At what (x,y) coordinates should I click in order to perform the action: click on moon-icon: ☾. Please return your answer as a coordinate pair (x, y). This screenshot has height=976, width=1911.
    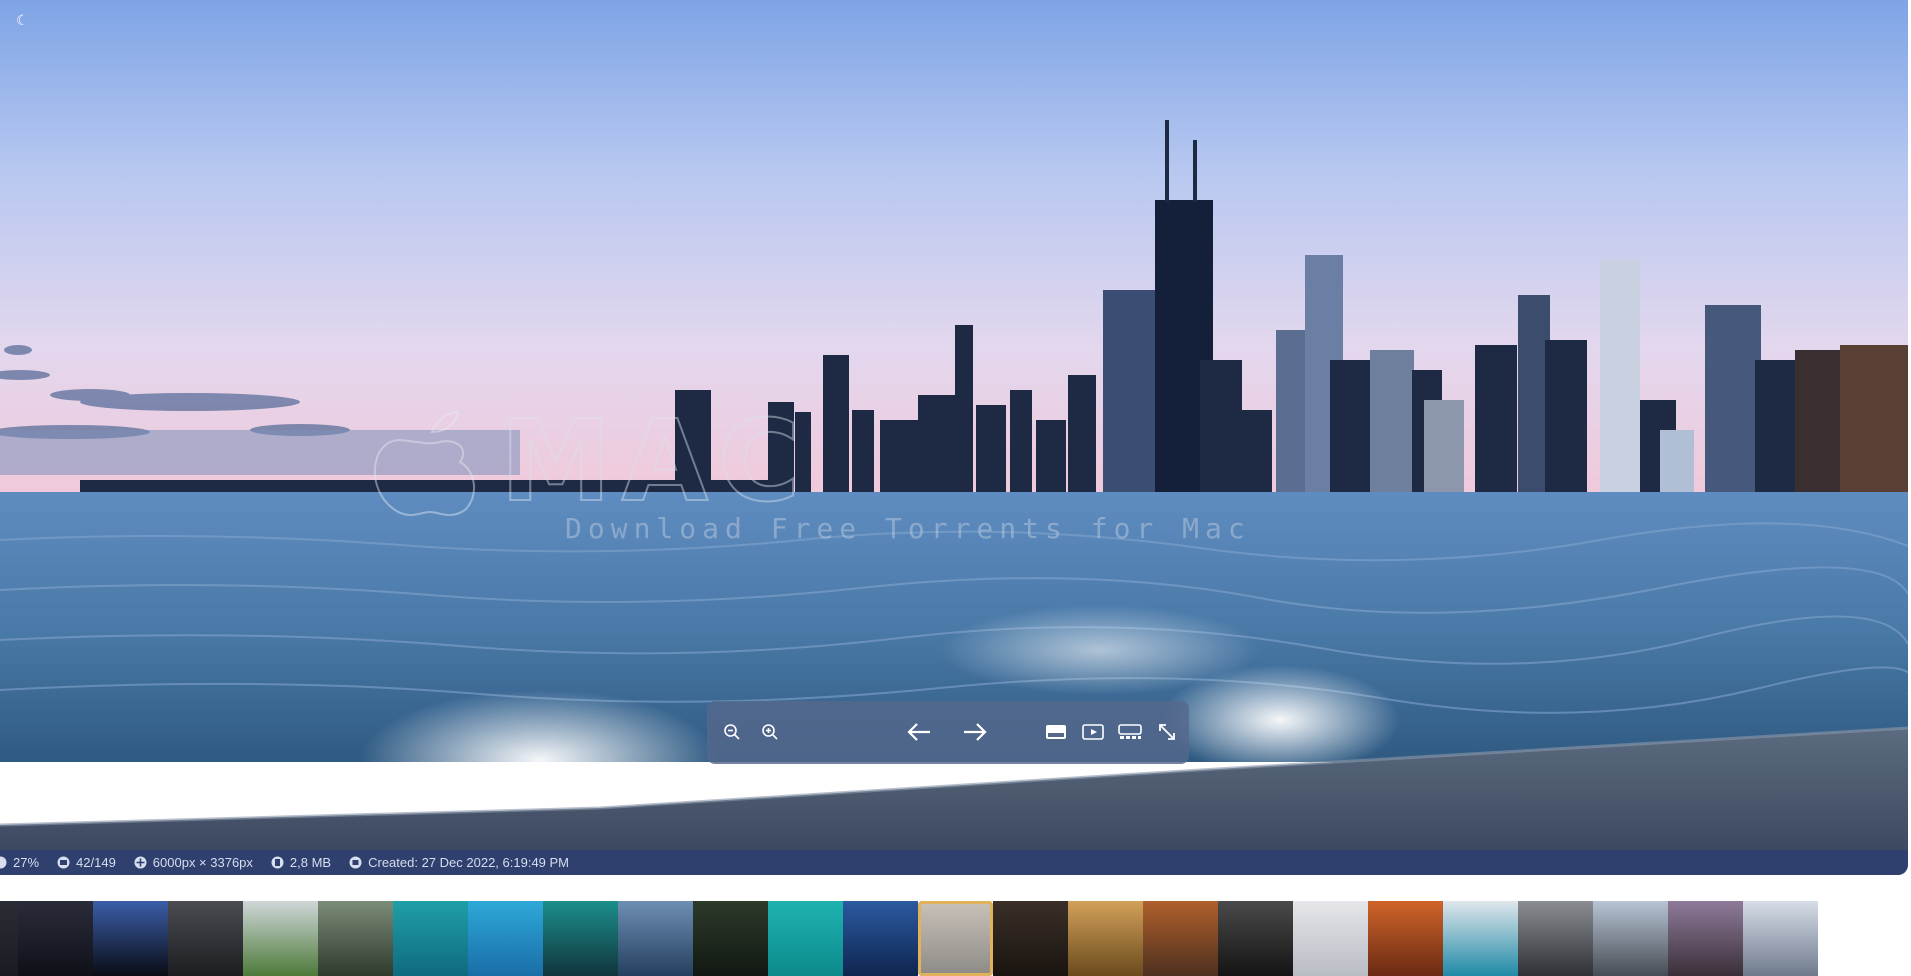
    Looking at the image, I should click on (24, 20).